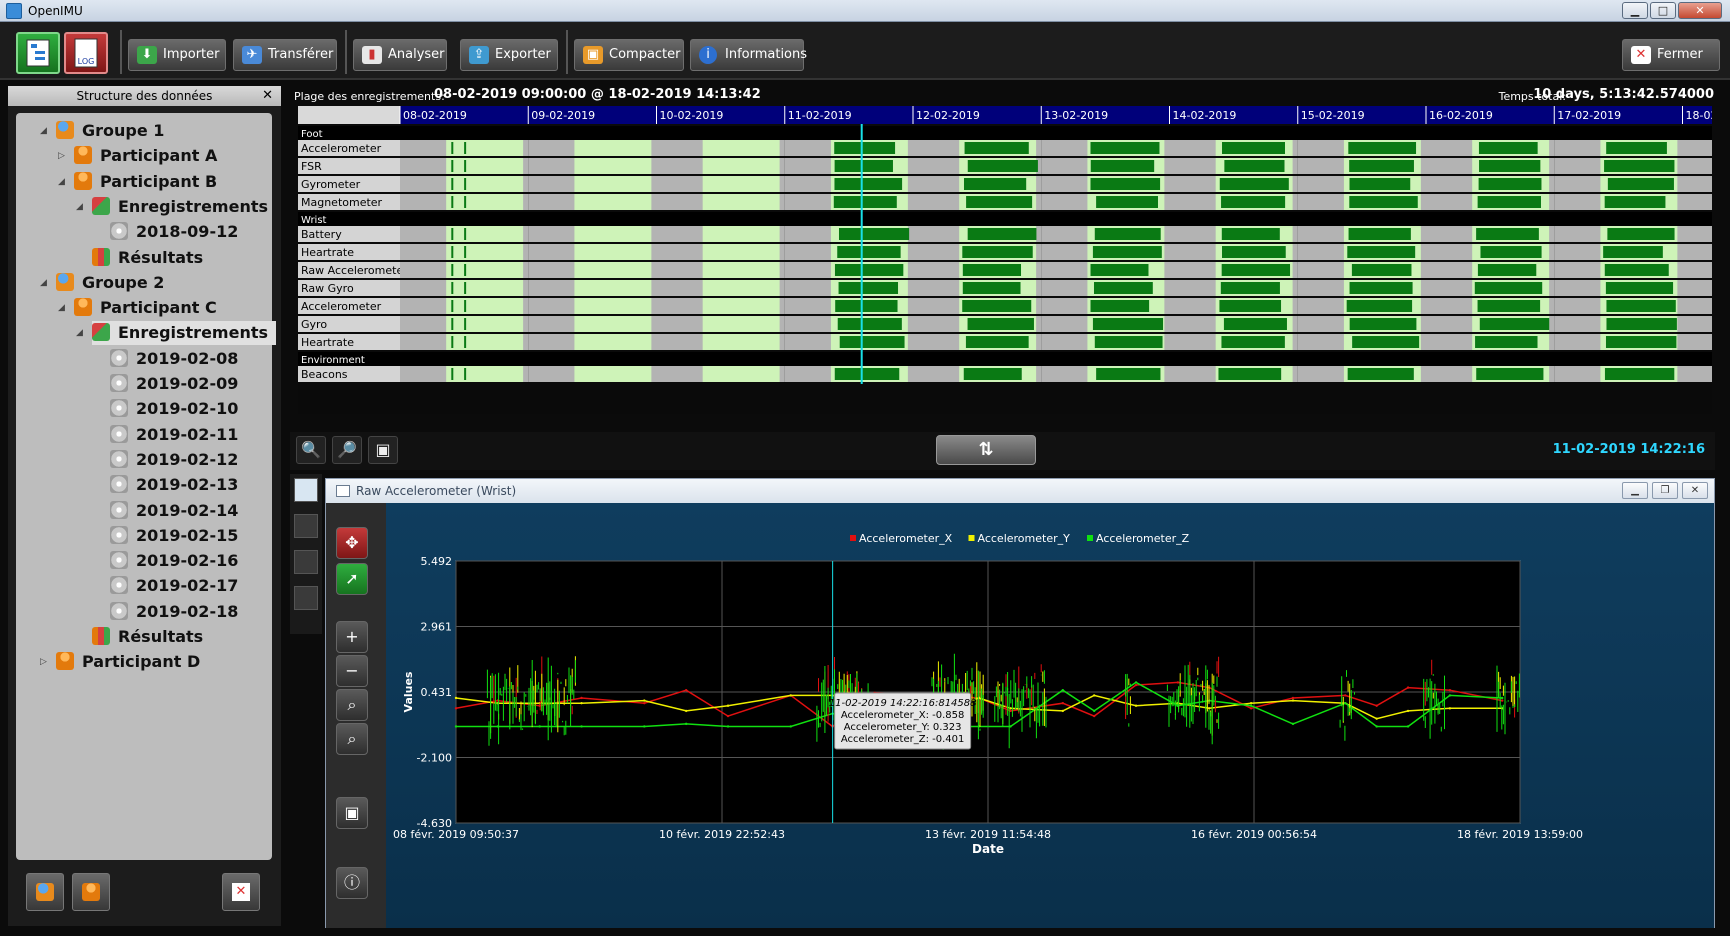 The width and height of the screenshot is (1730, 936). Describe the element at coordinates (65, 661) in the screenshot. I see `participant-icon` at that location.